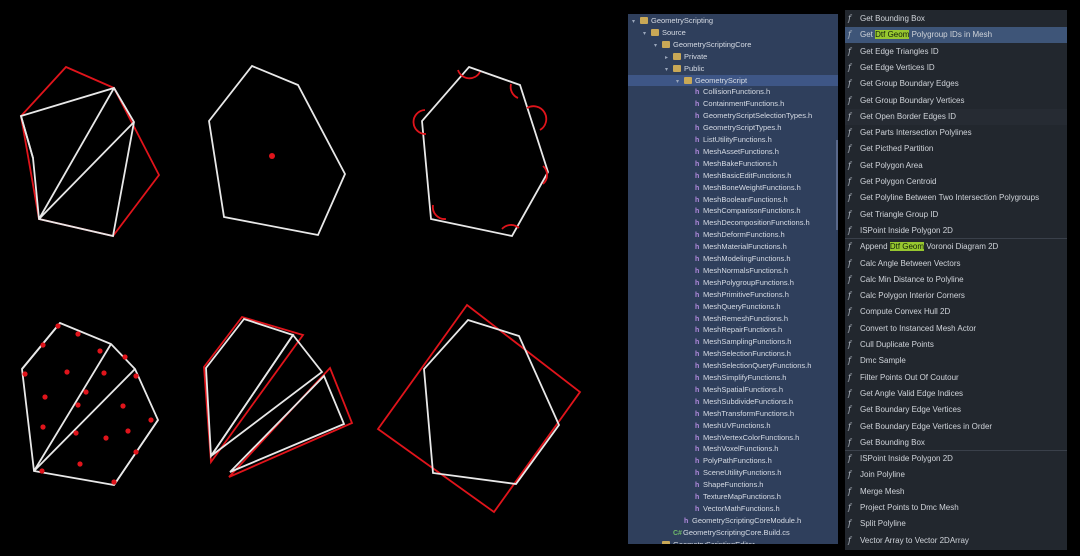 This screenshot has width=1080, height=556. Describe the element at coordinates (733, 258) in the screenshot. I see `tree-item: h MeshModelingFunctions.h` at that location.